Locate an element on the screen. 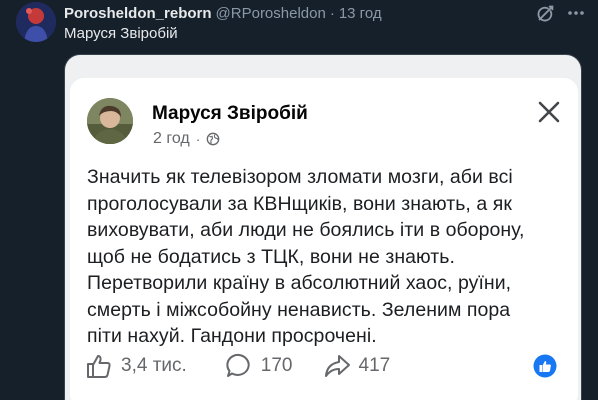 The image size is (598, 400). comment-icon is located at coordinates (238, 365).